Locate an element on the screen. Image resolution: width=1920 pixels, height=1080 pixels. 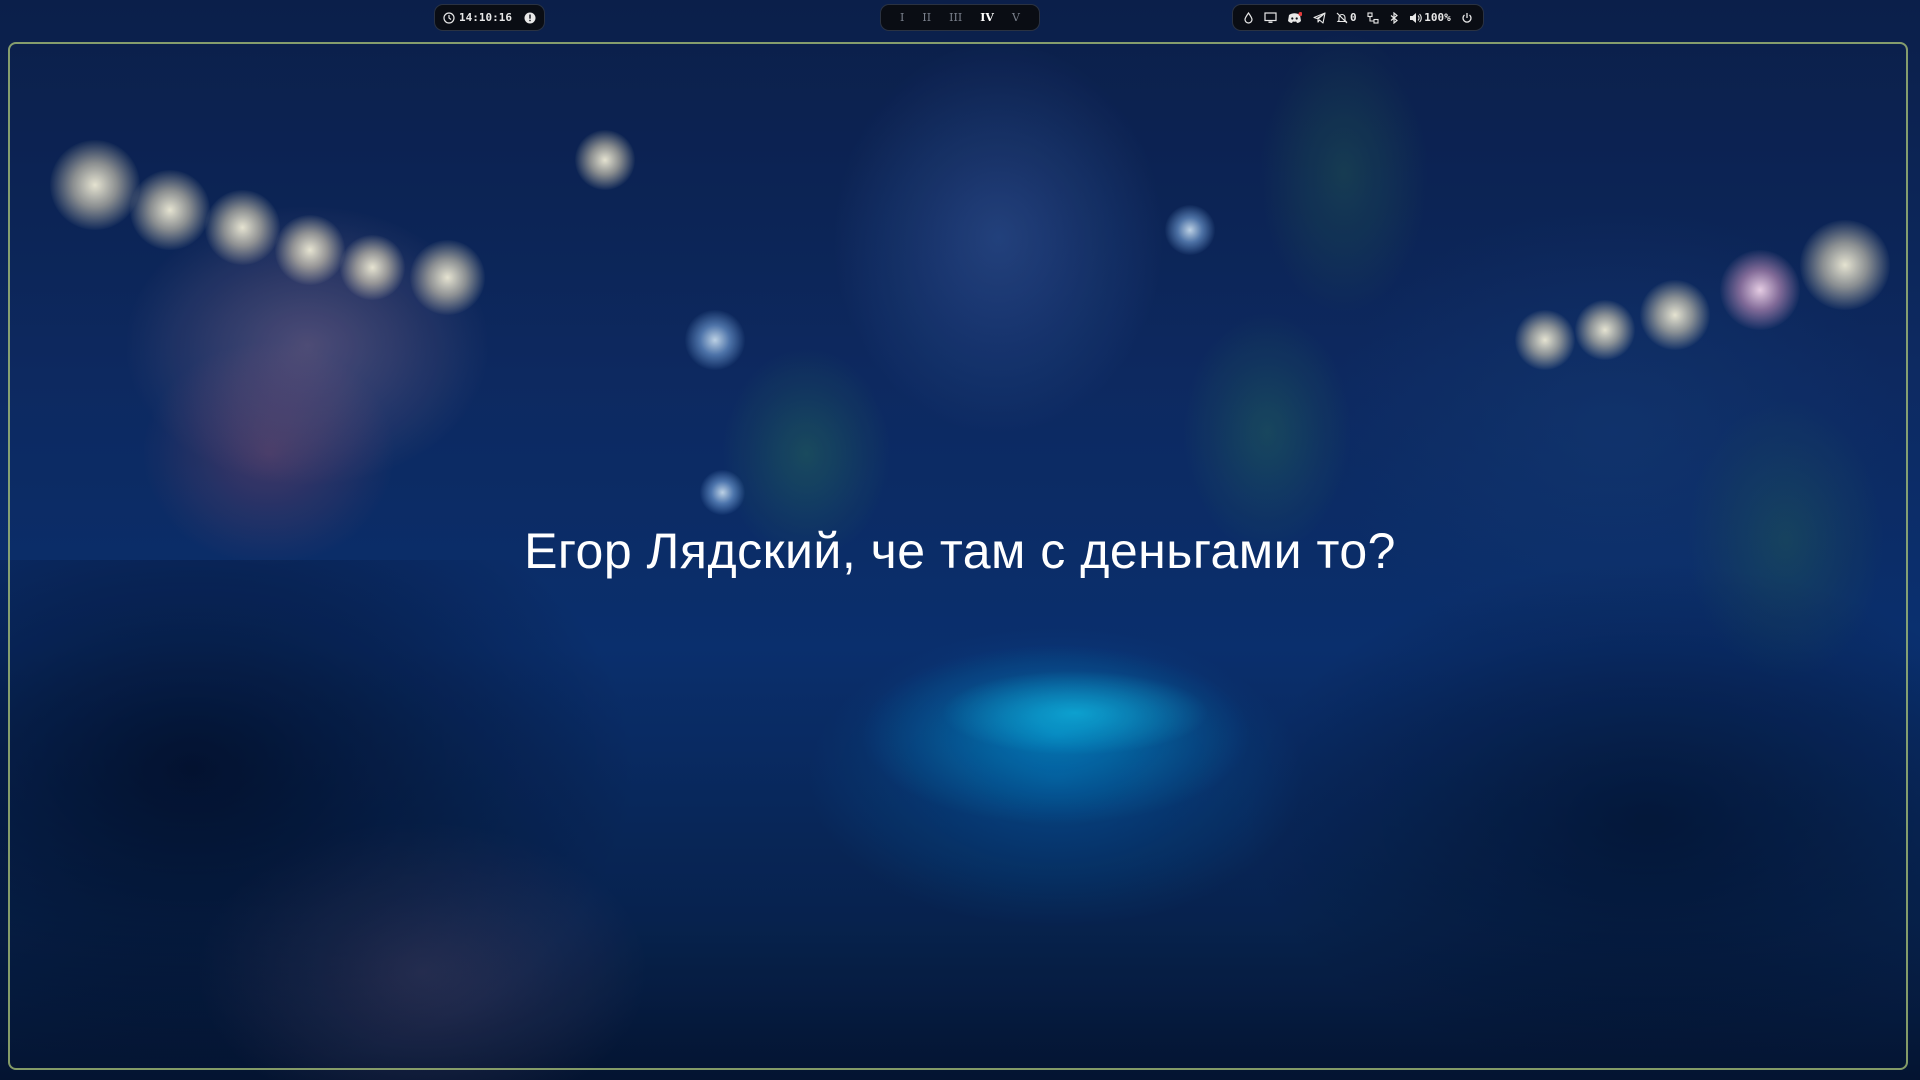
workspace-1: I is located at coordinates (902, 17).